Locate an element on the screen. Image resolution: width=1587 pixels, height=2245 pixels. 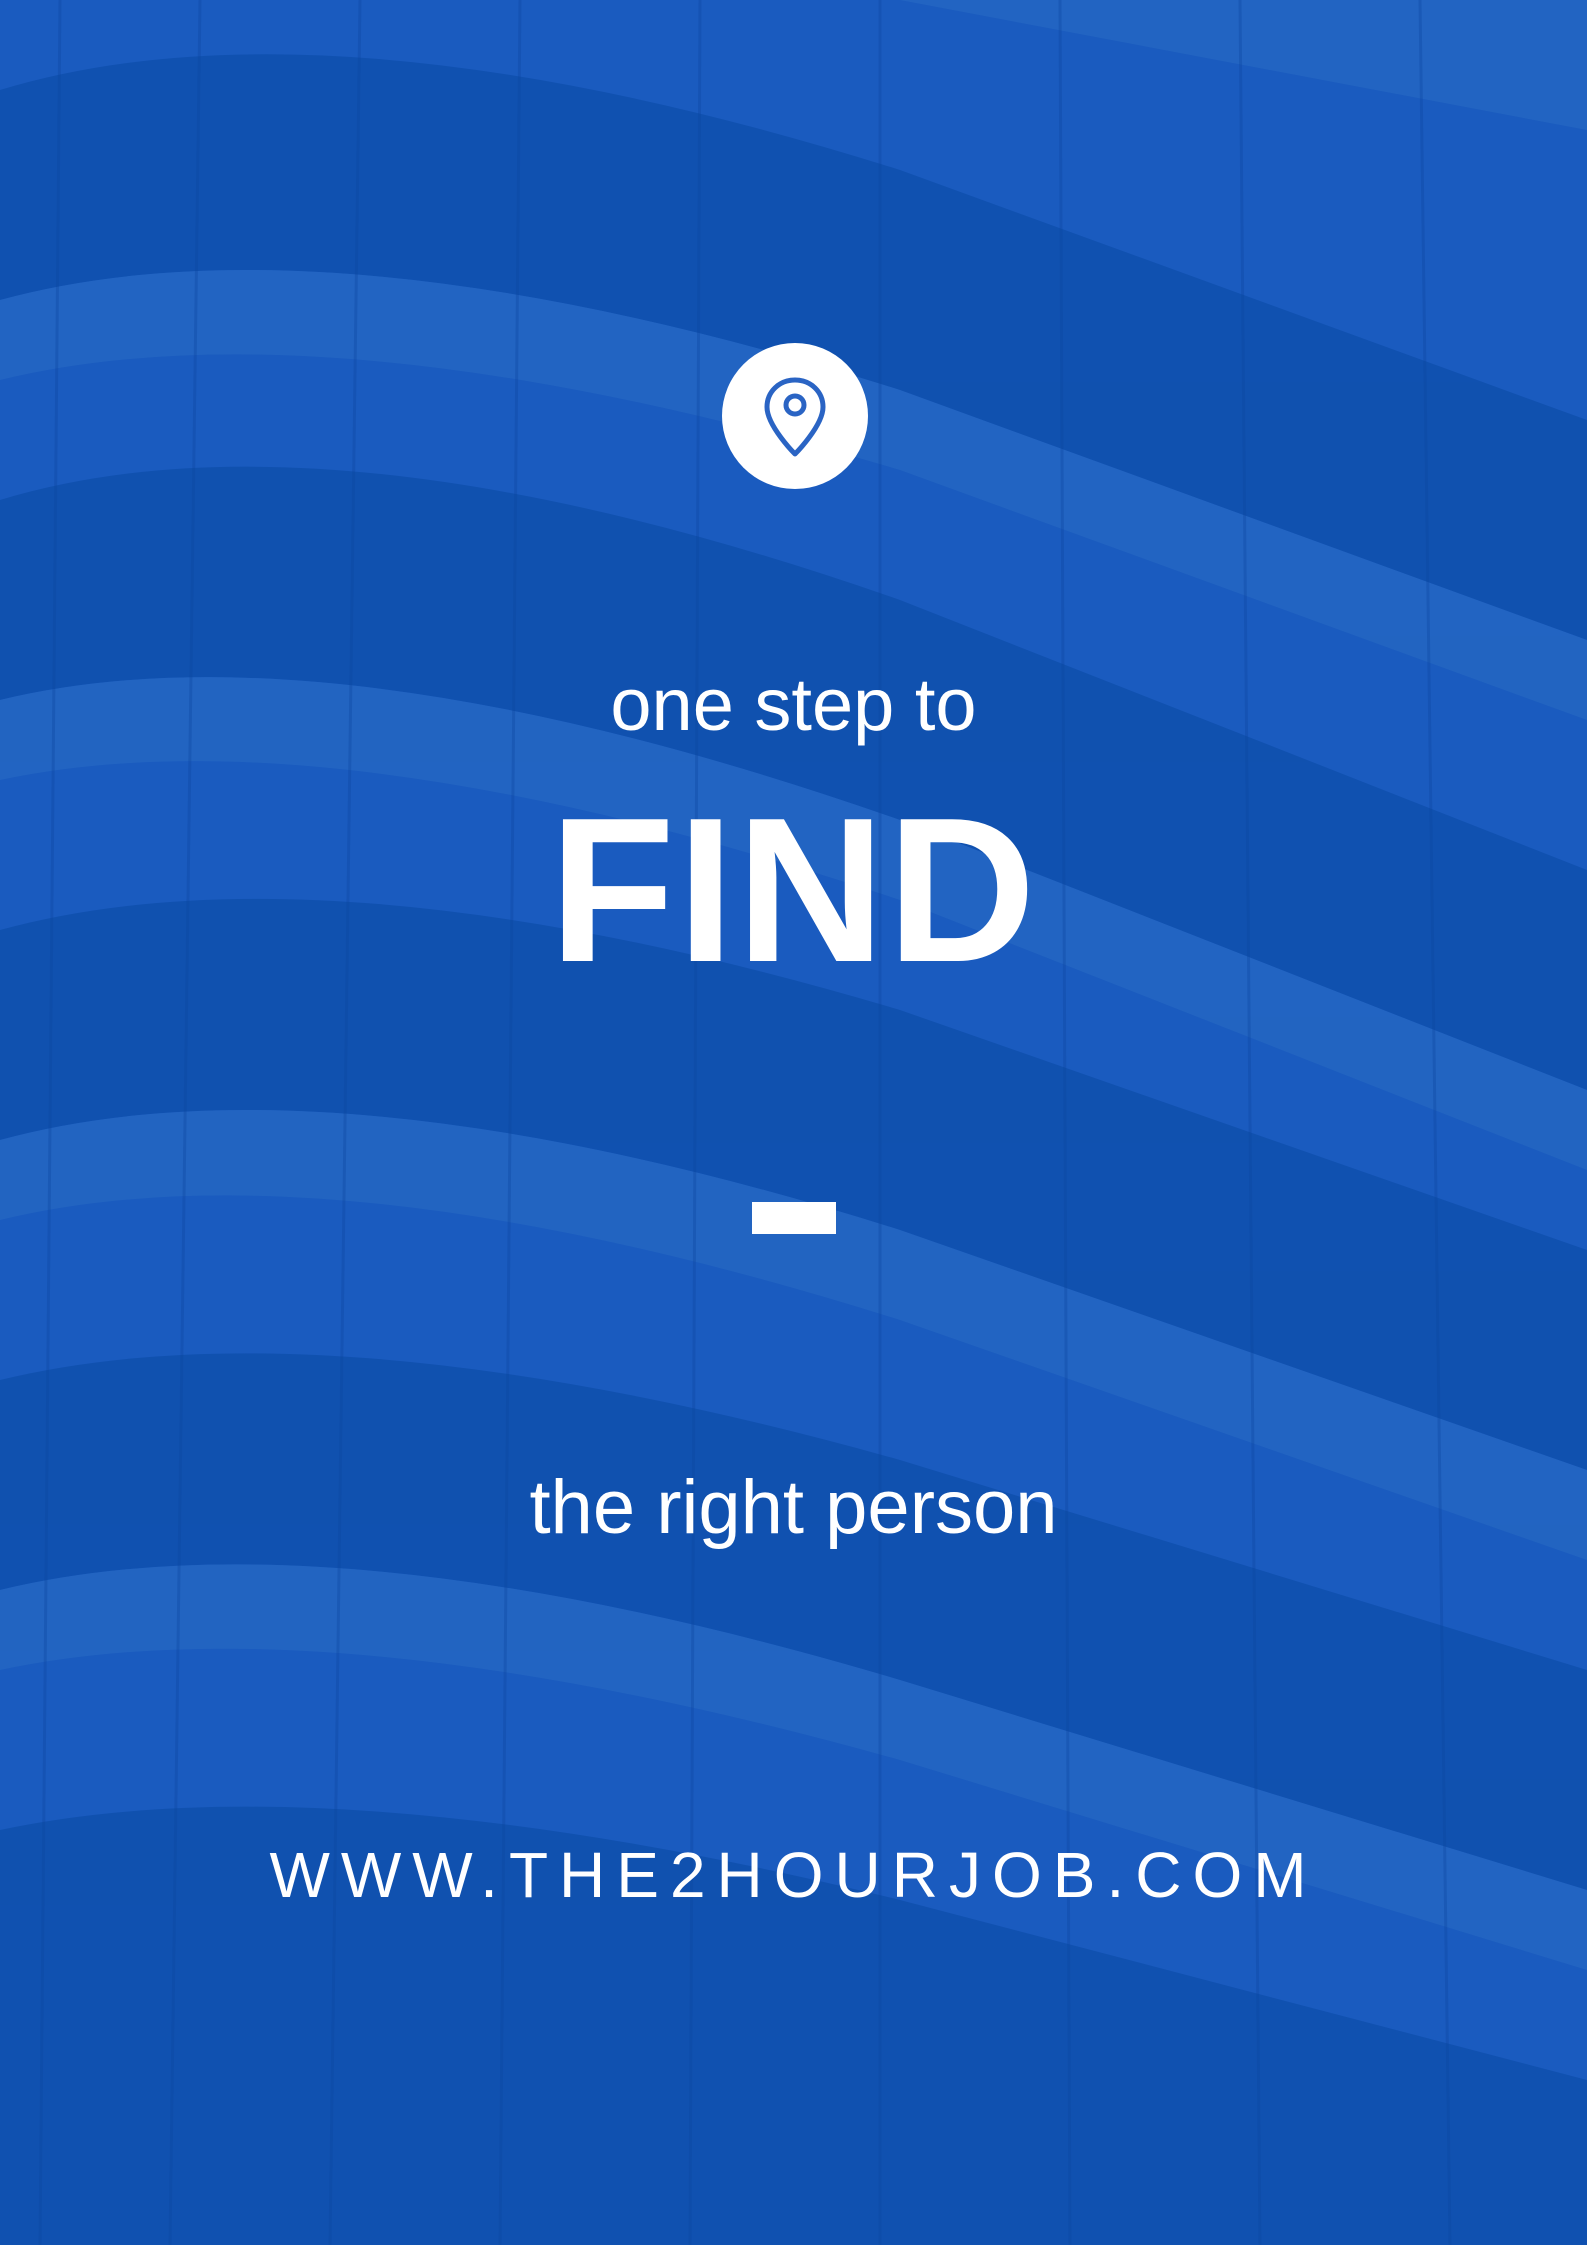
website-url: WWW.THE2HOURJOB.COM is located at coordinates (793, 1875).